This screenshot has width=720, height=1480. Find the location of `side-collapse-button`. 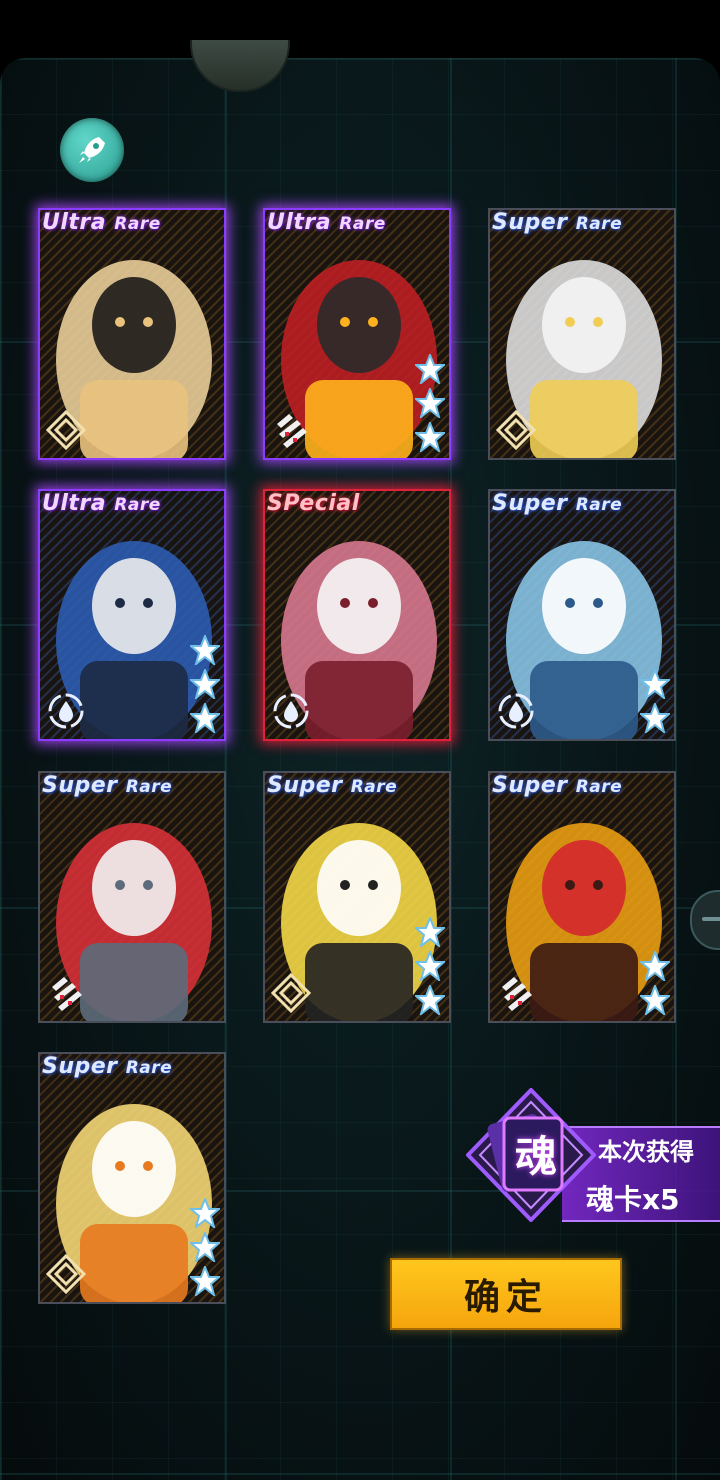

side-collapse-button is located at coordinates (705, 920).